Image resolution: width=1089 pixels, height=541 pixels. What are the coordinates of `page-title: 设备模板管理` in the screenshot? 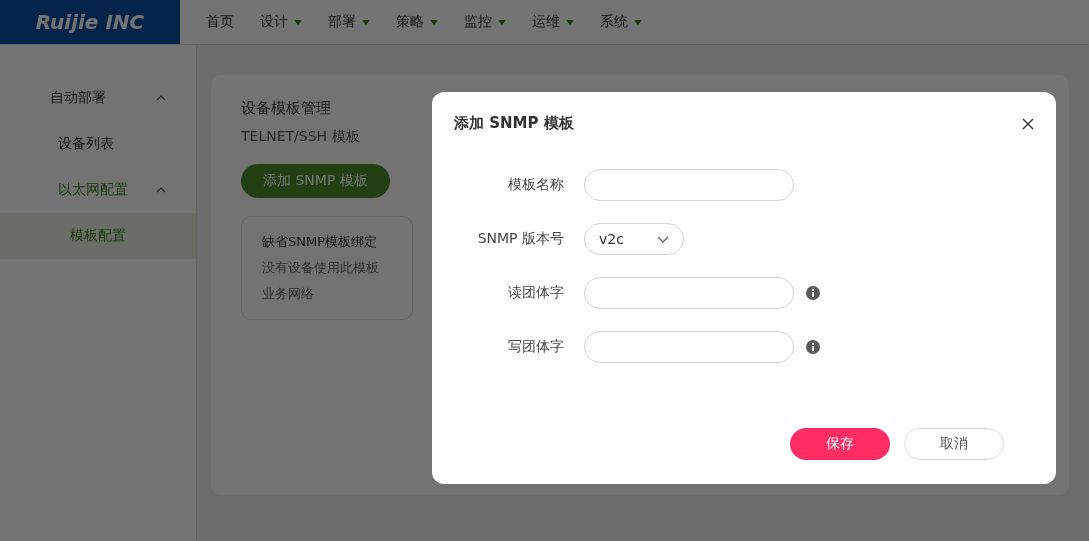 It's located at (286, 108).